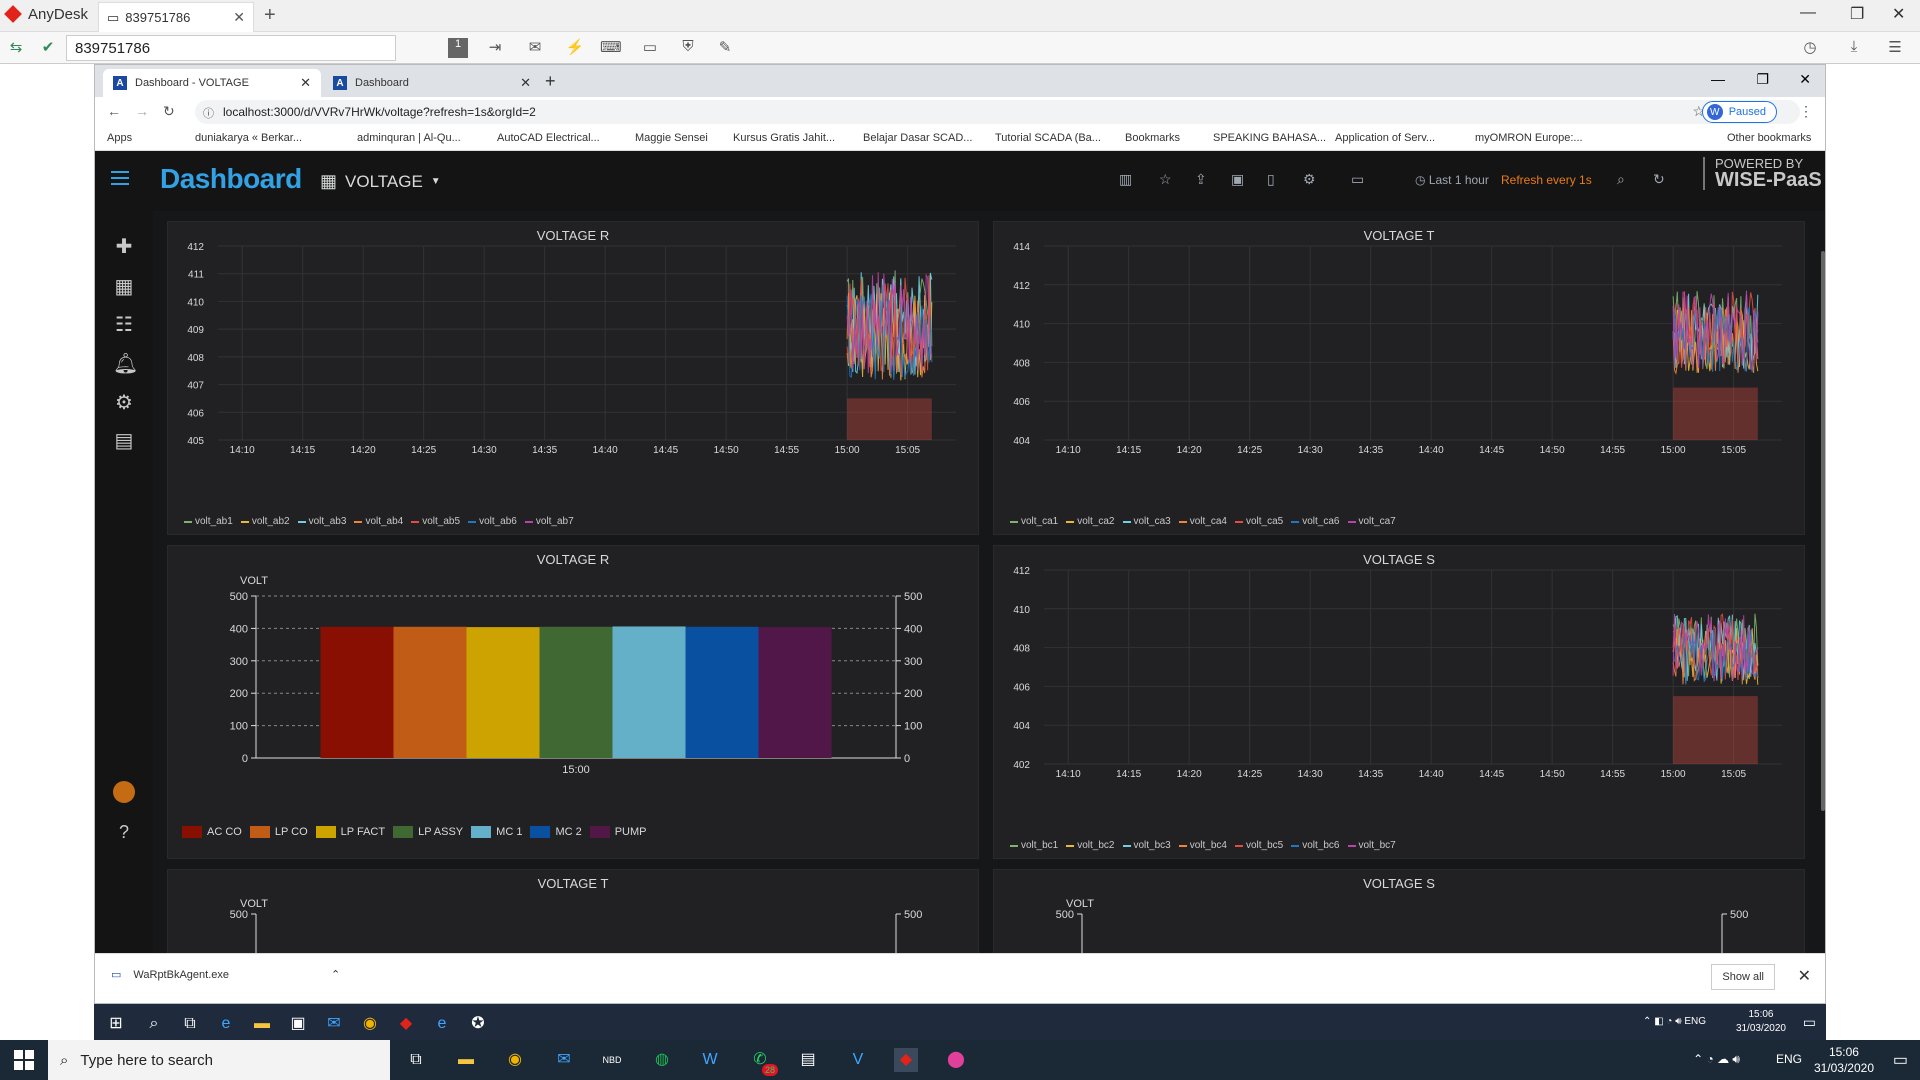  What do you see at coordinates (611, 48) in the screenshot?
I see `keyboard-icon: ⌨` at bounding box center [611, 48].